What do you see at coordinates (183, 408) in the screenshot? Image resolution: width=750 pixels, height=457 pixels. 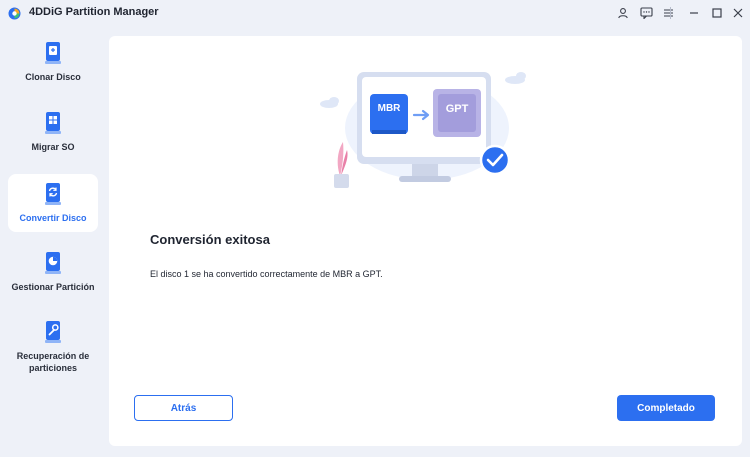 I see `back-button: Atrás` at bounding box center [183, 408].